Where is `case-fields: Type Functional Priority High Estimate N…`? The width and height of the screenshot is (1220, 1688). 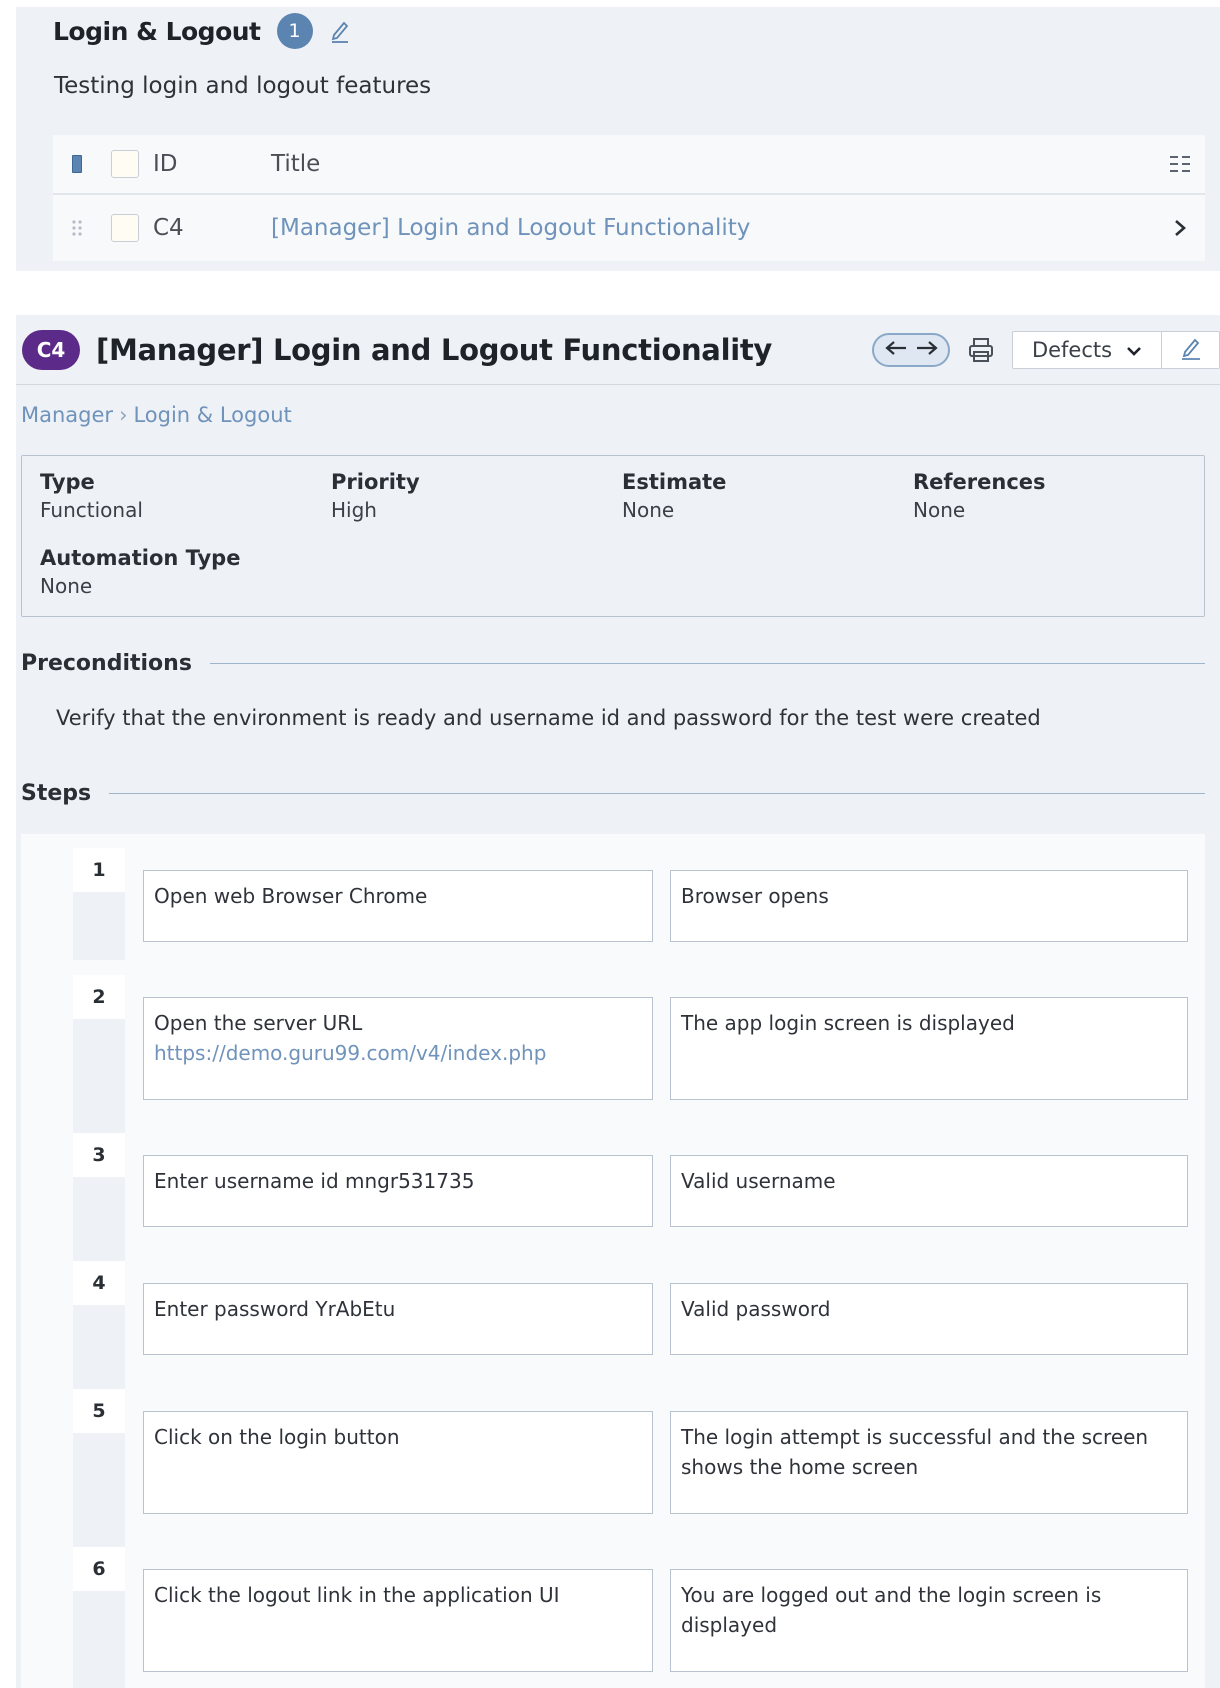
case-fields: Type Functional Priority High Estimate N… is located at coordinates (613, 536).